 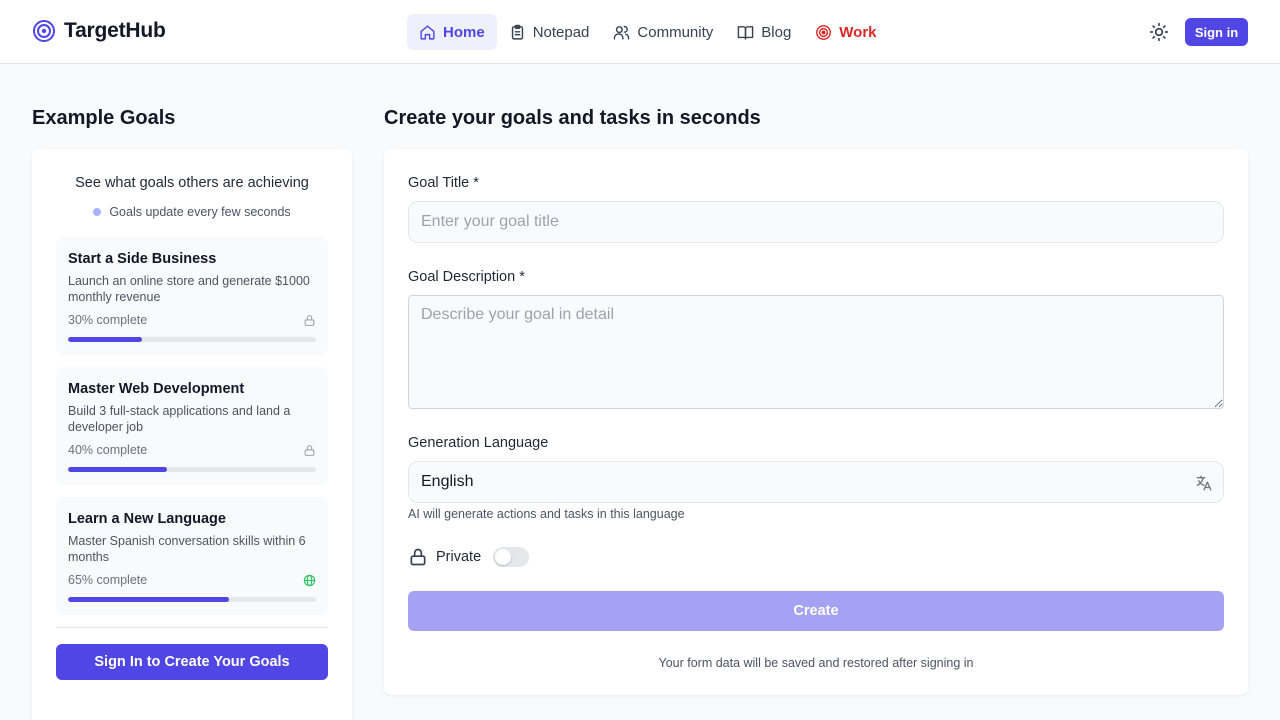 What do you see at coordinates (104, 118) in the screenshot?
I see `example-goals-title: Example Goals` at bounding box center [104, 118].